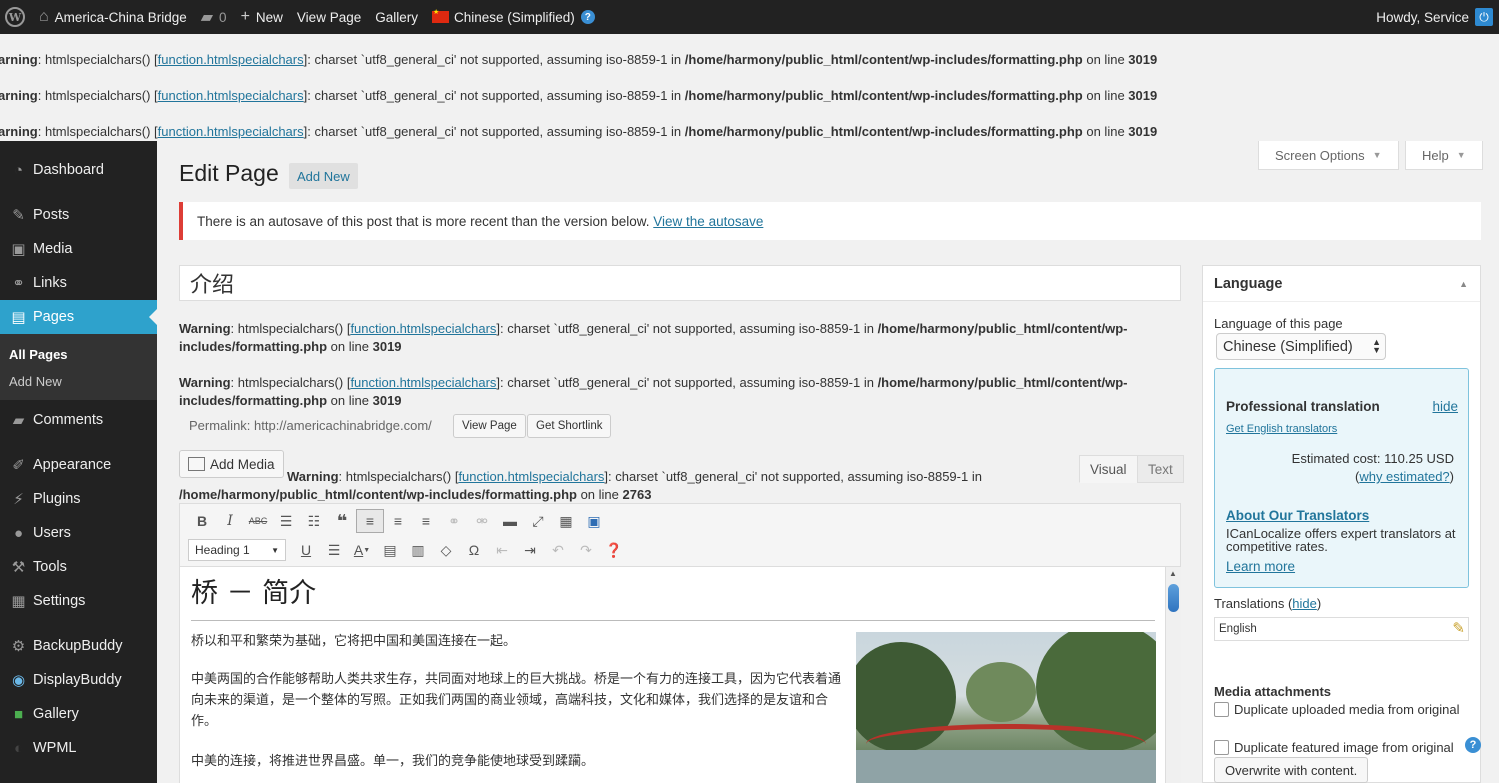  Describe the element at coordinates (245, 16) in the screenshot. I see `plus-icon: +` at that location.